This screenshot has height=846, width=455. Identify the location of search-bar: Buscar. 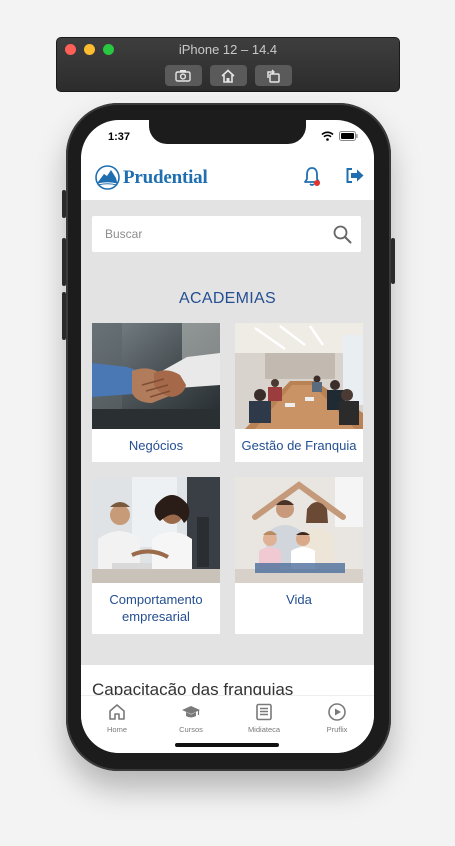
(226, 234).